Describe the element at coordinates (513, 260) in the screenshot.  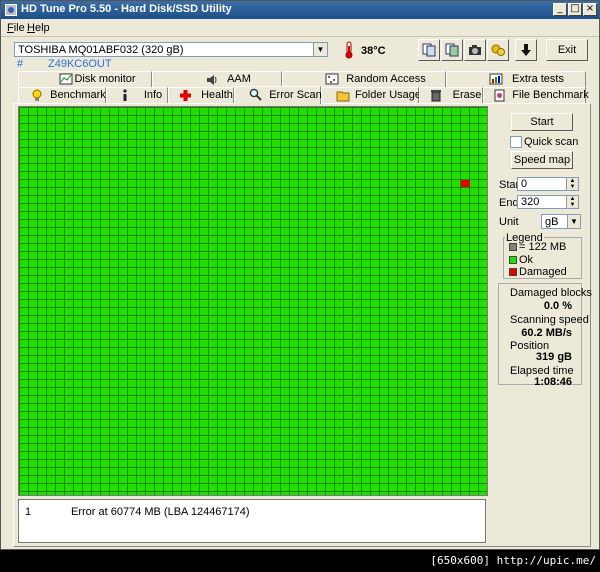
I see `legend-ok-swatch` at that location.